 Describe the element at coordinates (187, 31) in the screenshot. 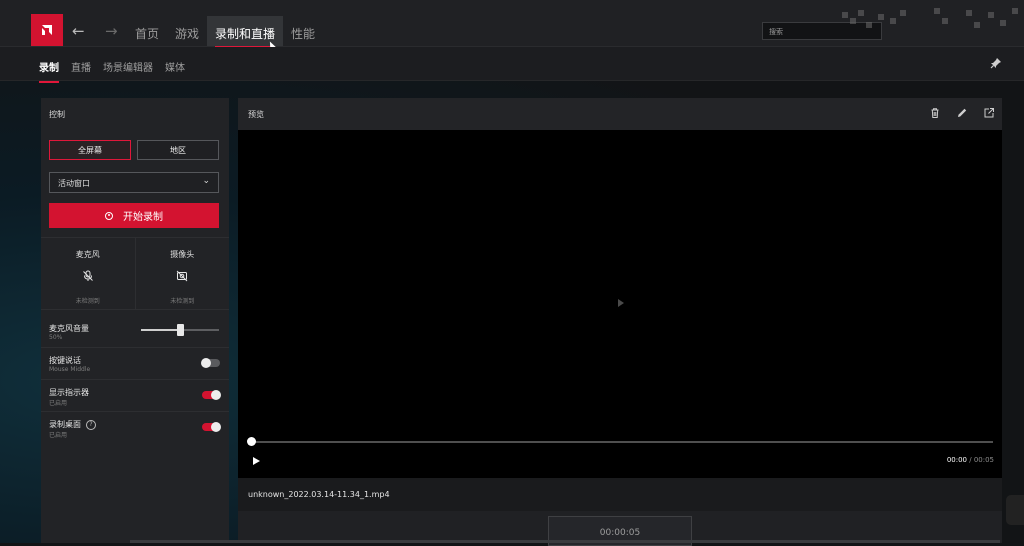

I see `nav-games: 游戏` at that location.